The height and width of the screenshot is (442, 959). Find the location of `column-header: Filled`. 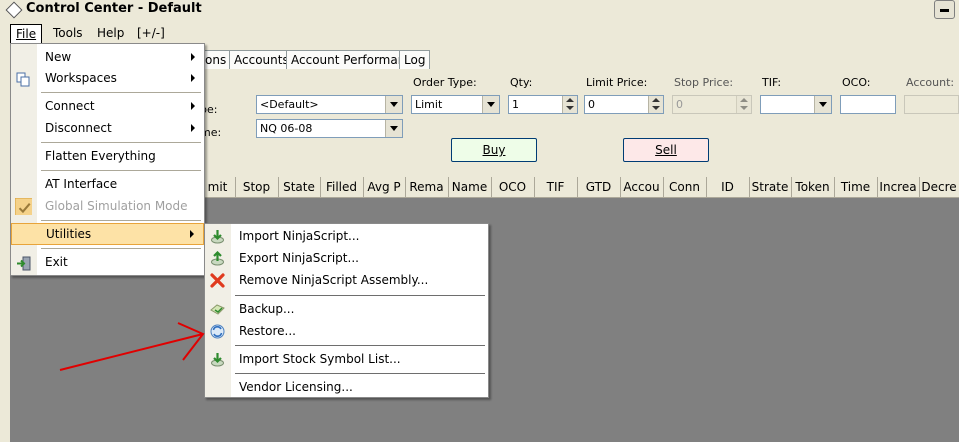

column-header: Filled is located at coordinates (342, 187).